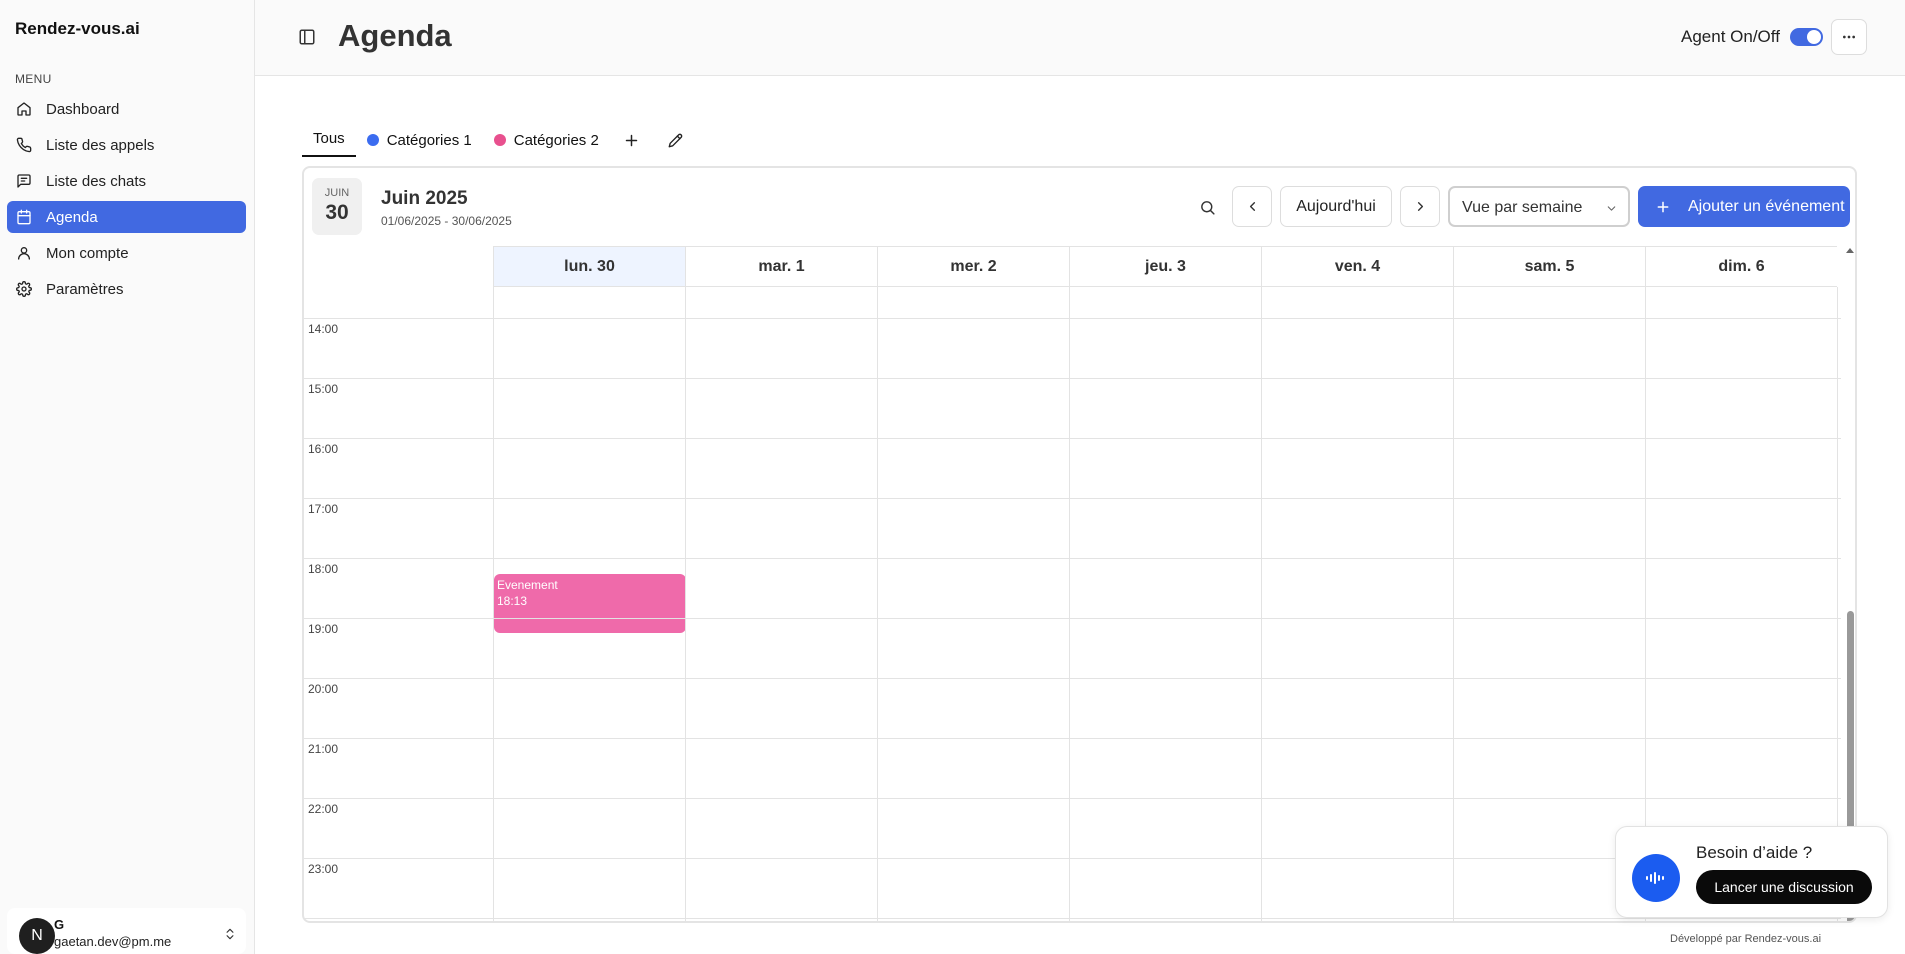  Describe the element at coordinates (556, 140) in the screenshot. I see `tab-label: Catégories 2` at that location.